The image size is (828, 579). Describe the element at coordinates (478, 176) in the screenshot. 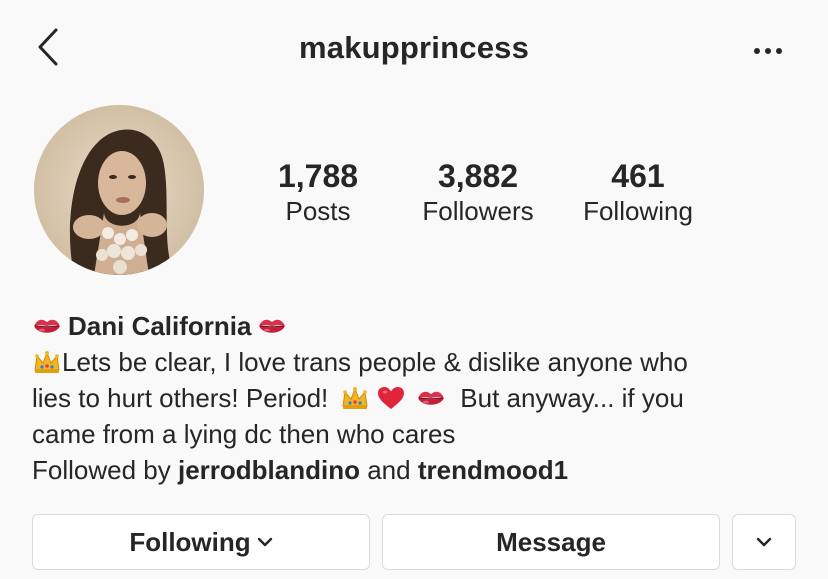

I see `followers-value: 3,882` at that location.